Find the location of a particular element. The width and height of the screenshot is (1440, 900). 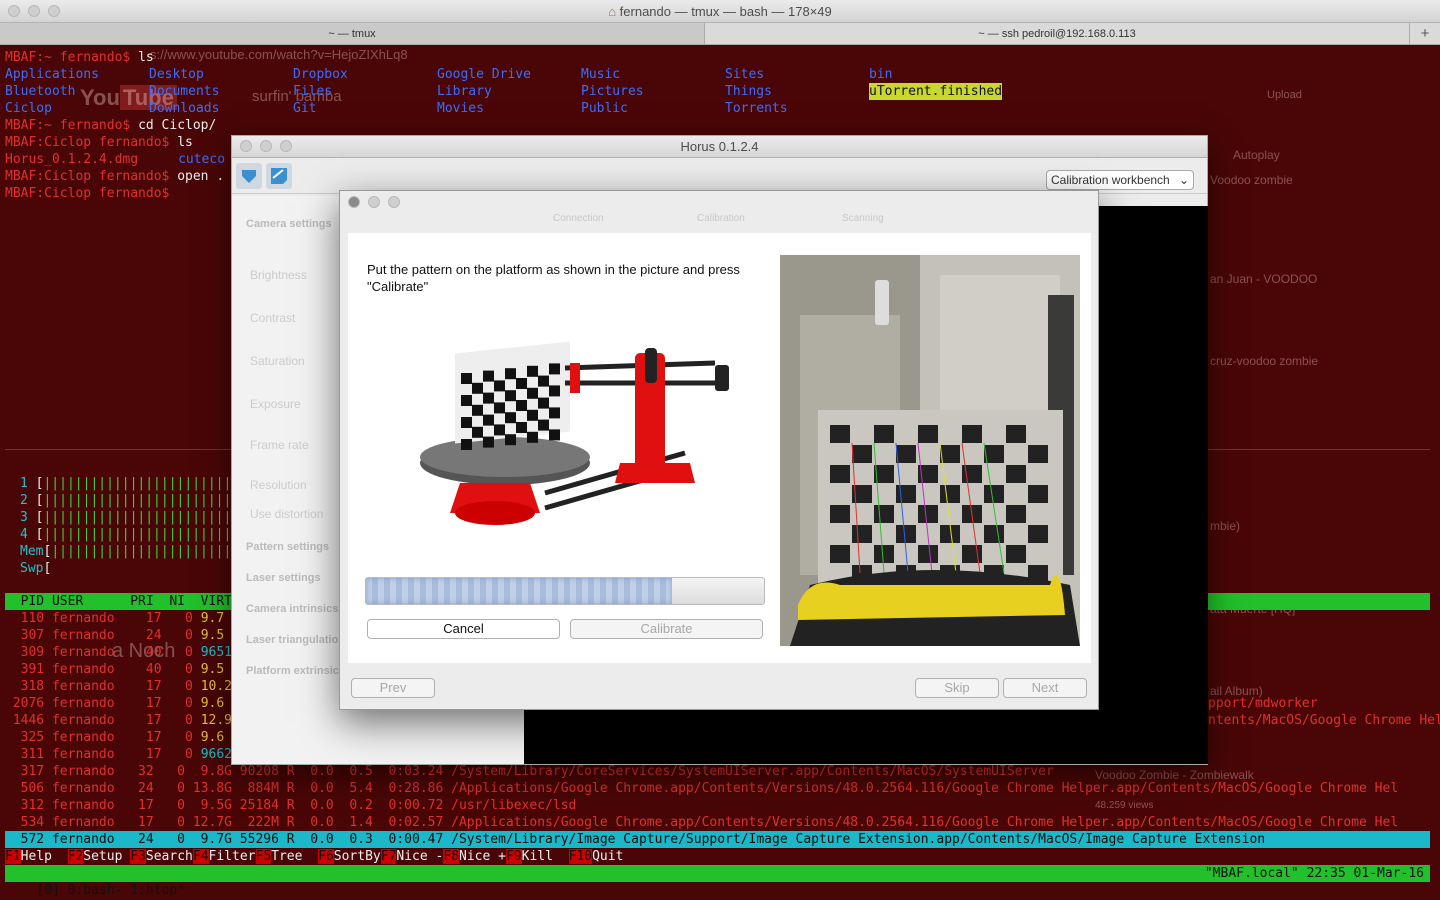

ls-entry: Applications is located at coordinates (52, 74).